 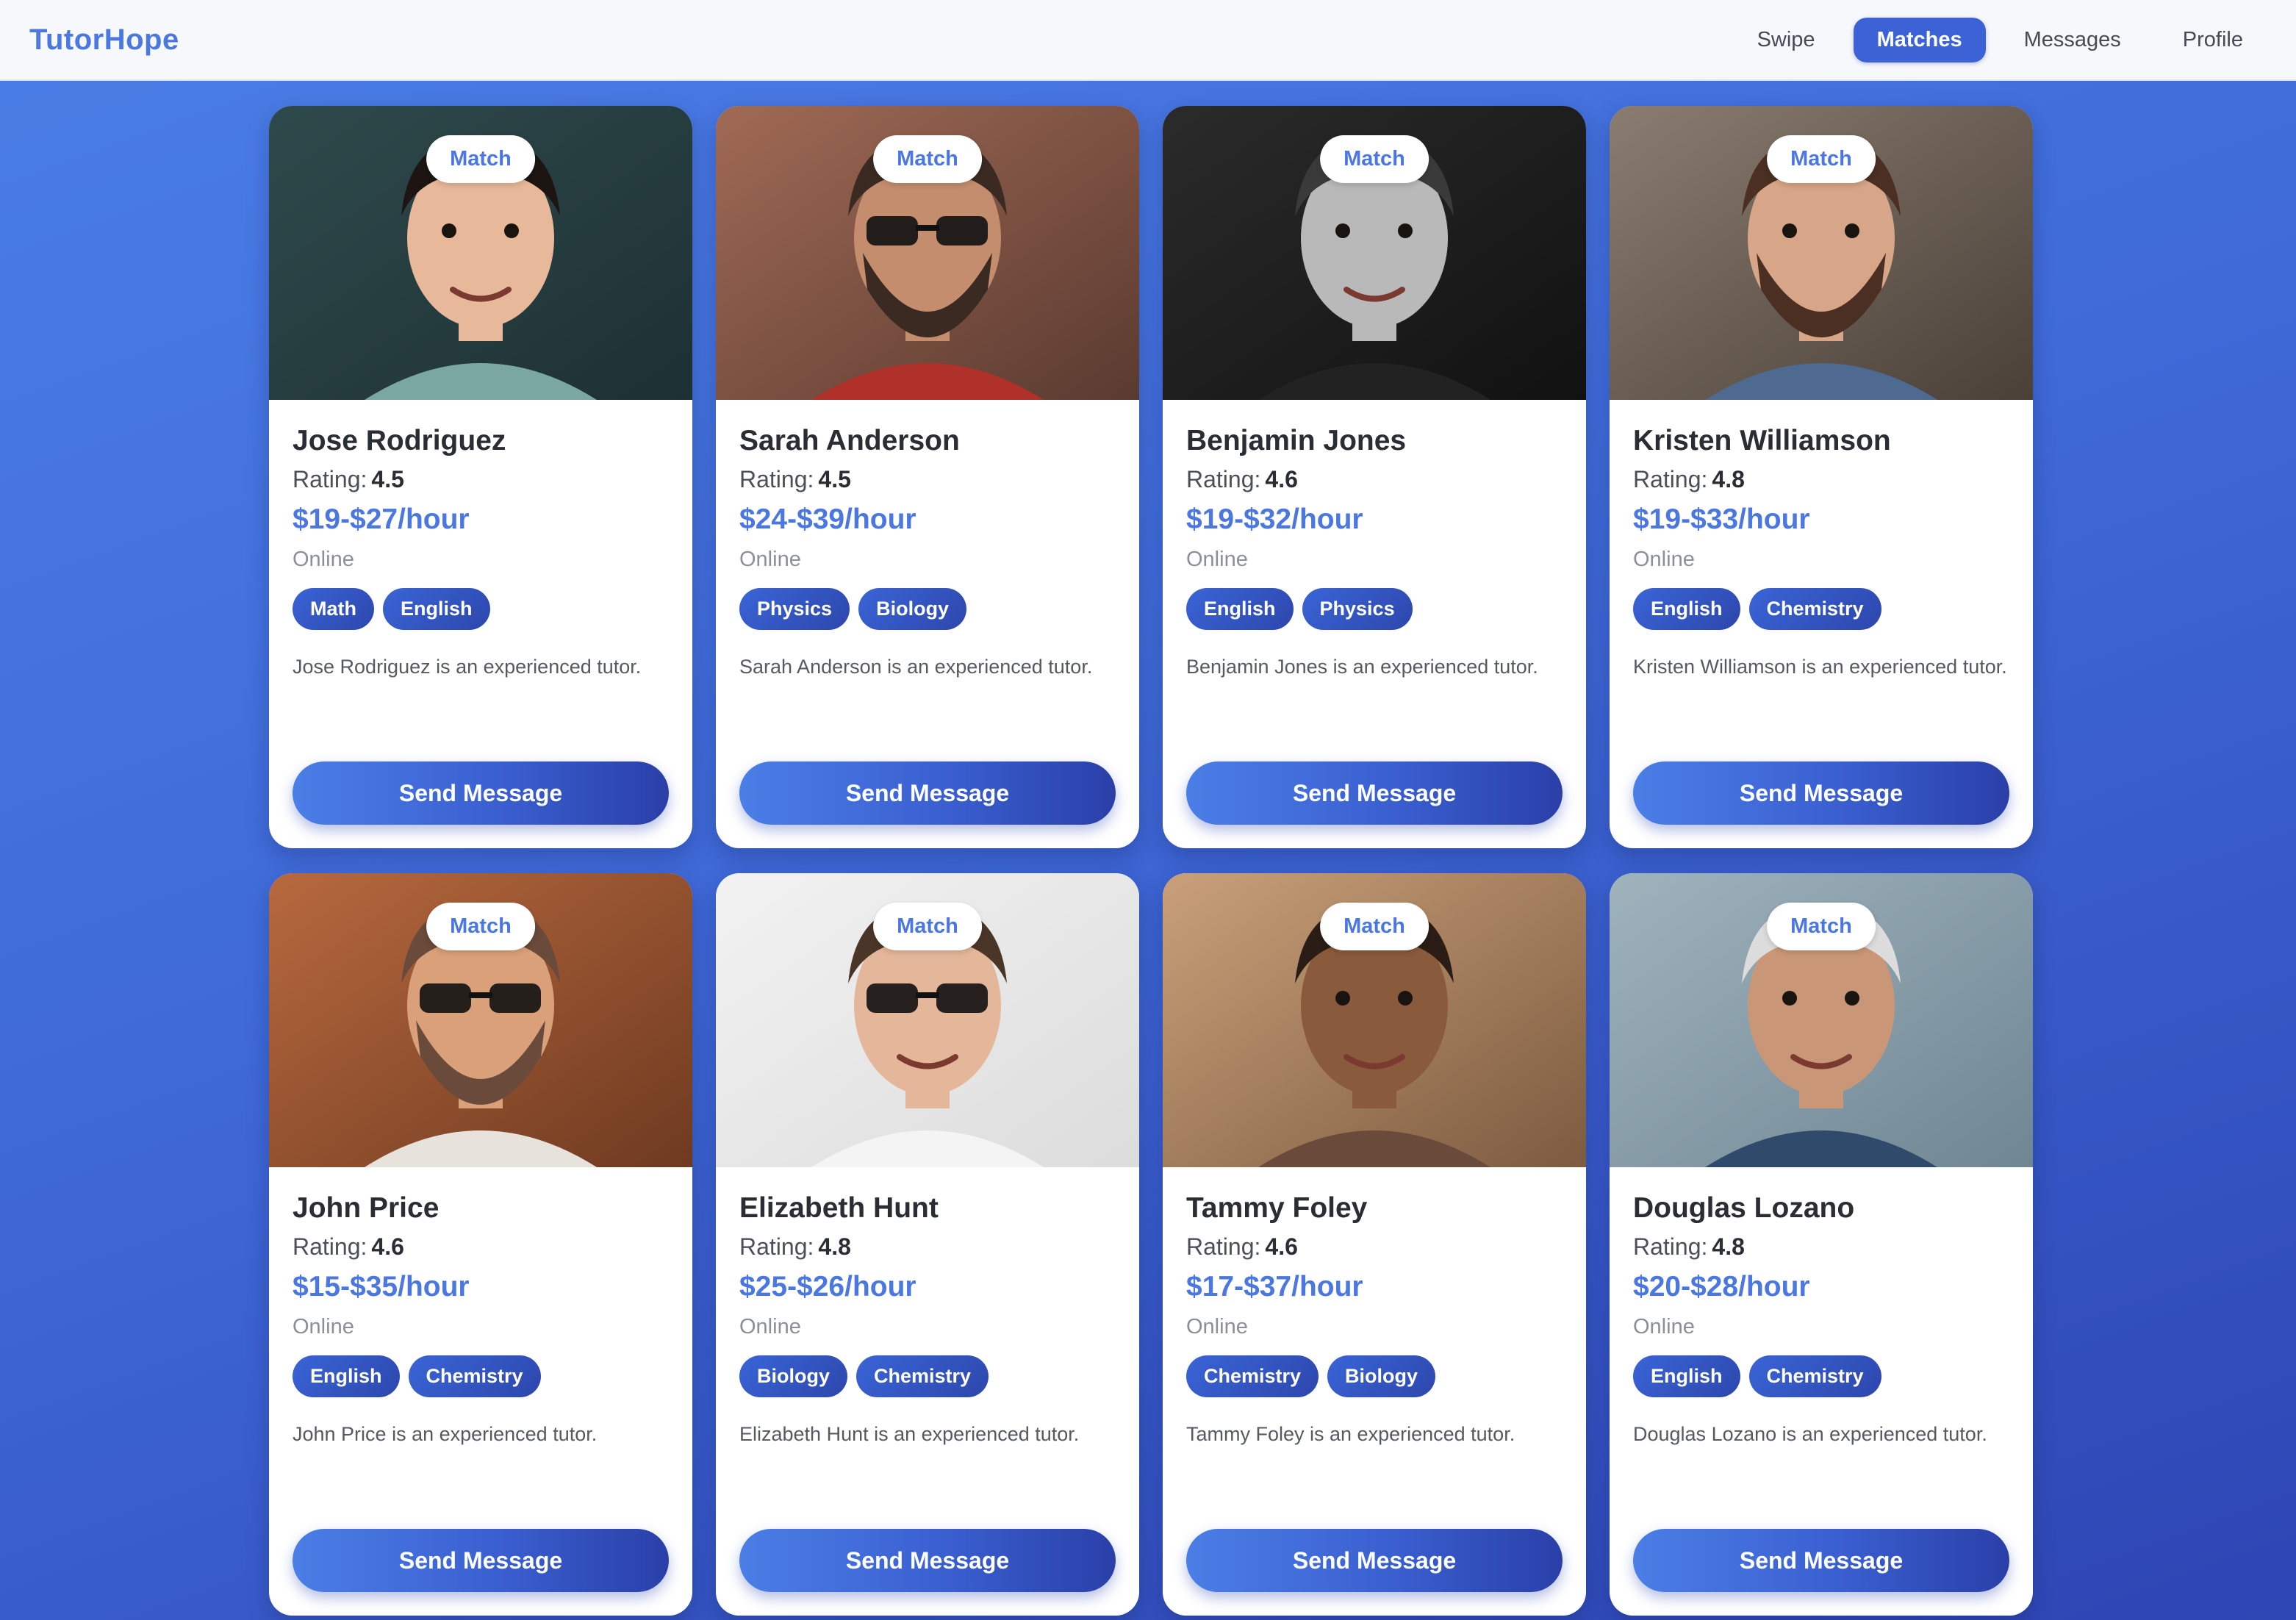 I want to click on subject-tags: Biology Chemistry, so click(x=927, y=1376).